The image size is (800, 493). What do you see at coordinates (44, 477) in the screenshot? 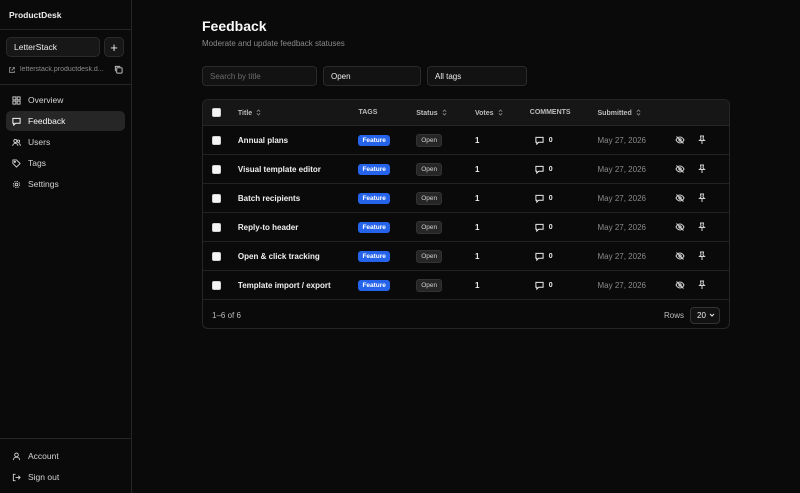
I see `sidebar-item-label: Sign out` at bounding box center [44, 477].